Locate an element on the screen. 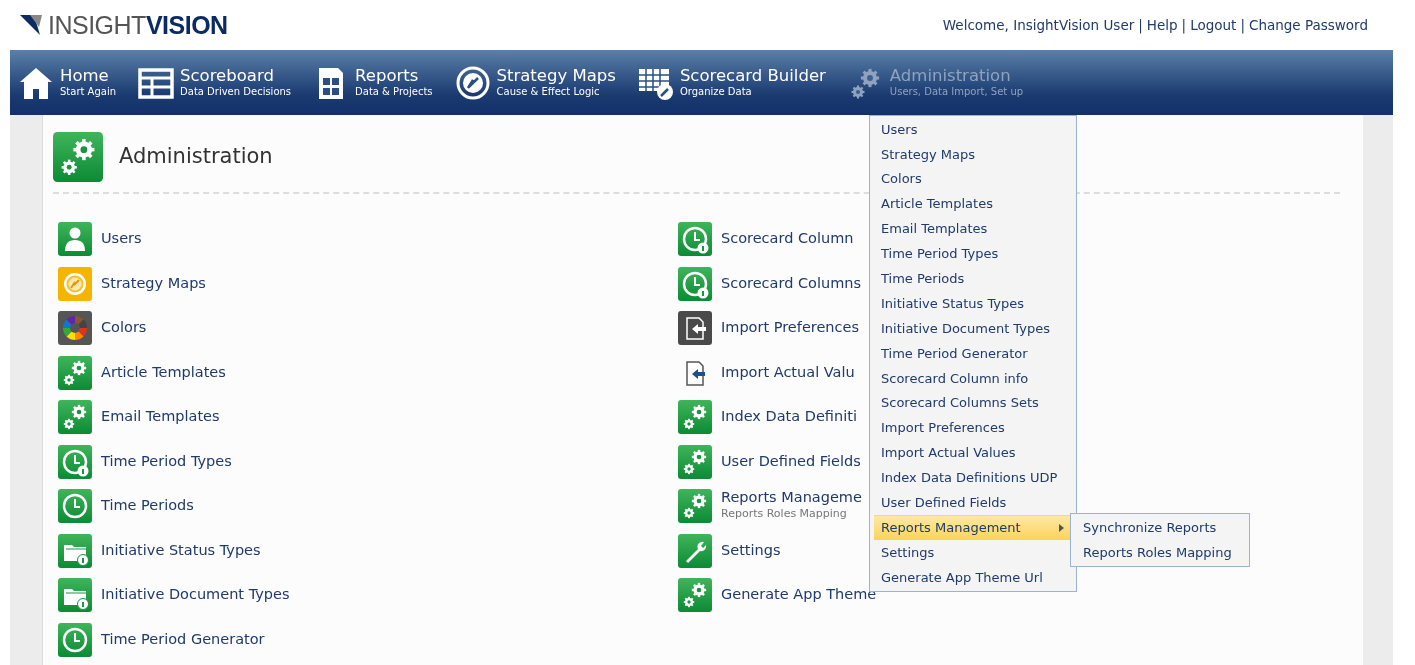 The image size is (1415, 665). submenu-item: Reports Roles Mapping is located at coordinates (1160, 552).